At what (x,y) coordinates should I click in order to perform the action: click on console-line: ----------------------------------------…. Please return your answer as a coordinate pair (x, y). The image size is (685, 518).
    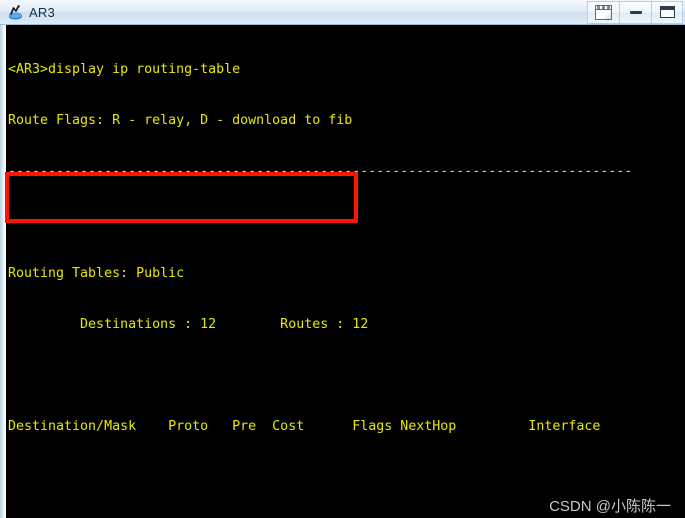
    Looking at the image, I should click on (320, 171).